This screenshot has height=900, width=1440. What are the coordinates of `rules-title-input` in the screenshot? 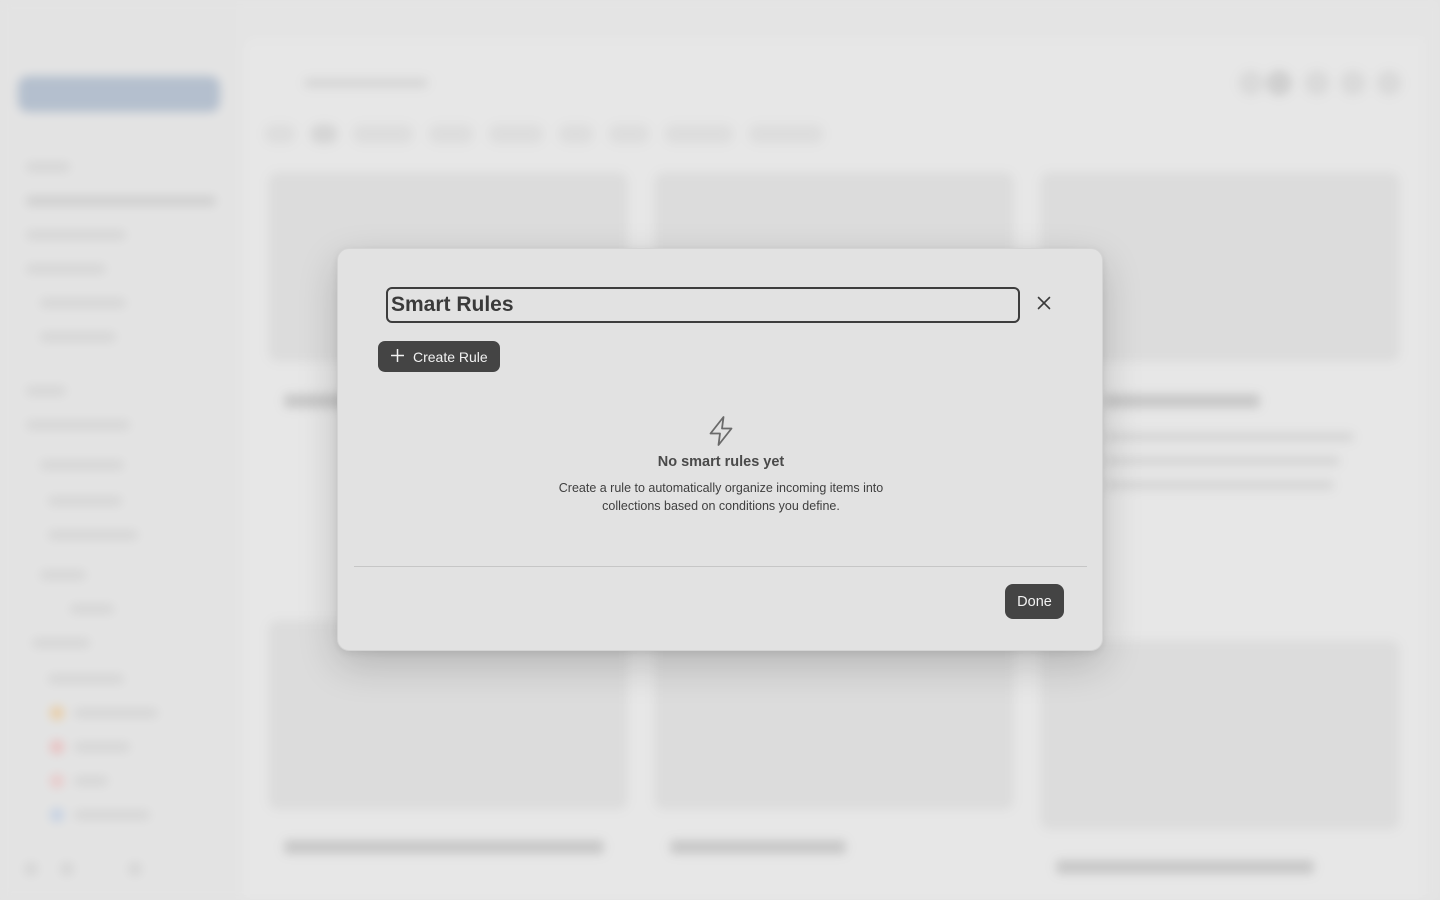 It's located at (703, 305).